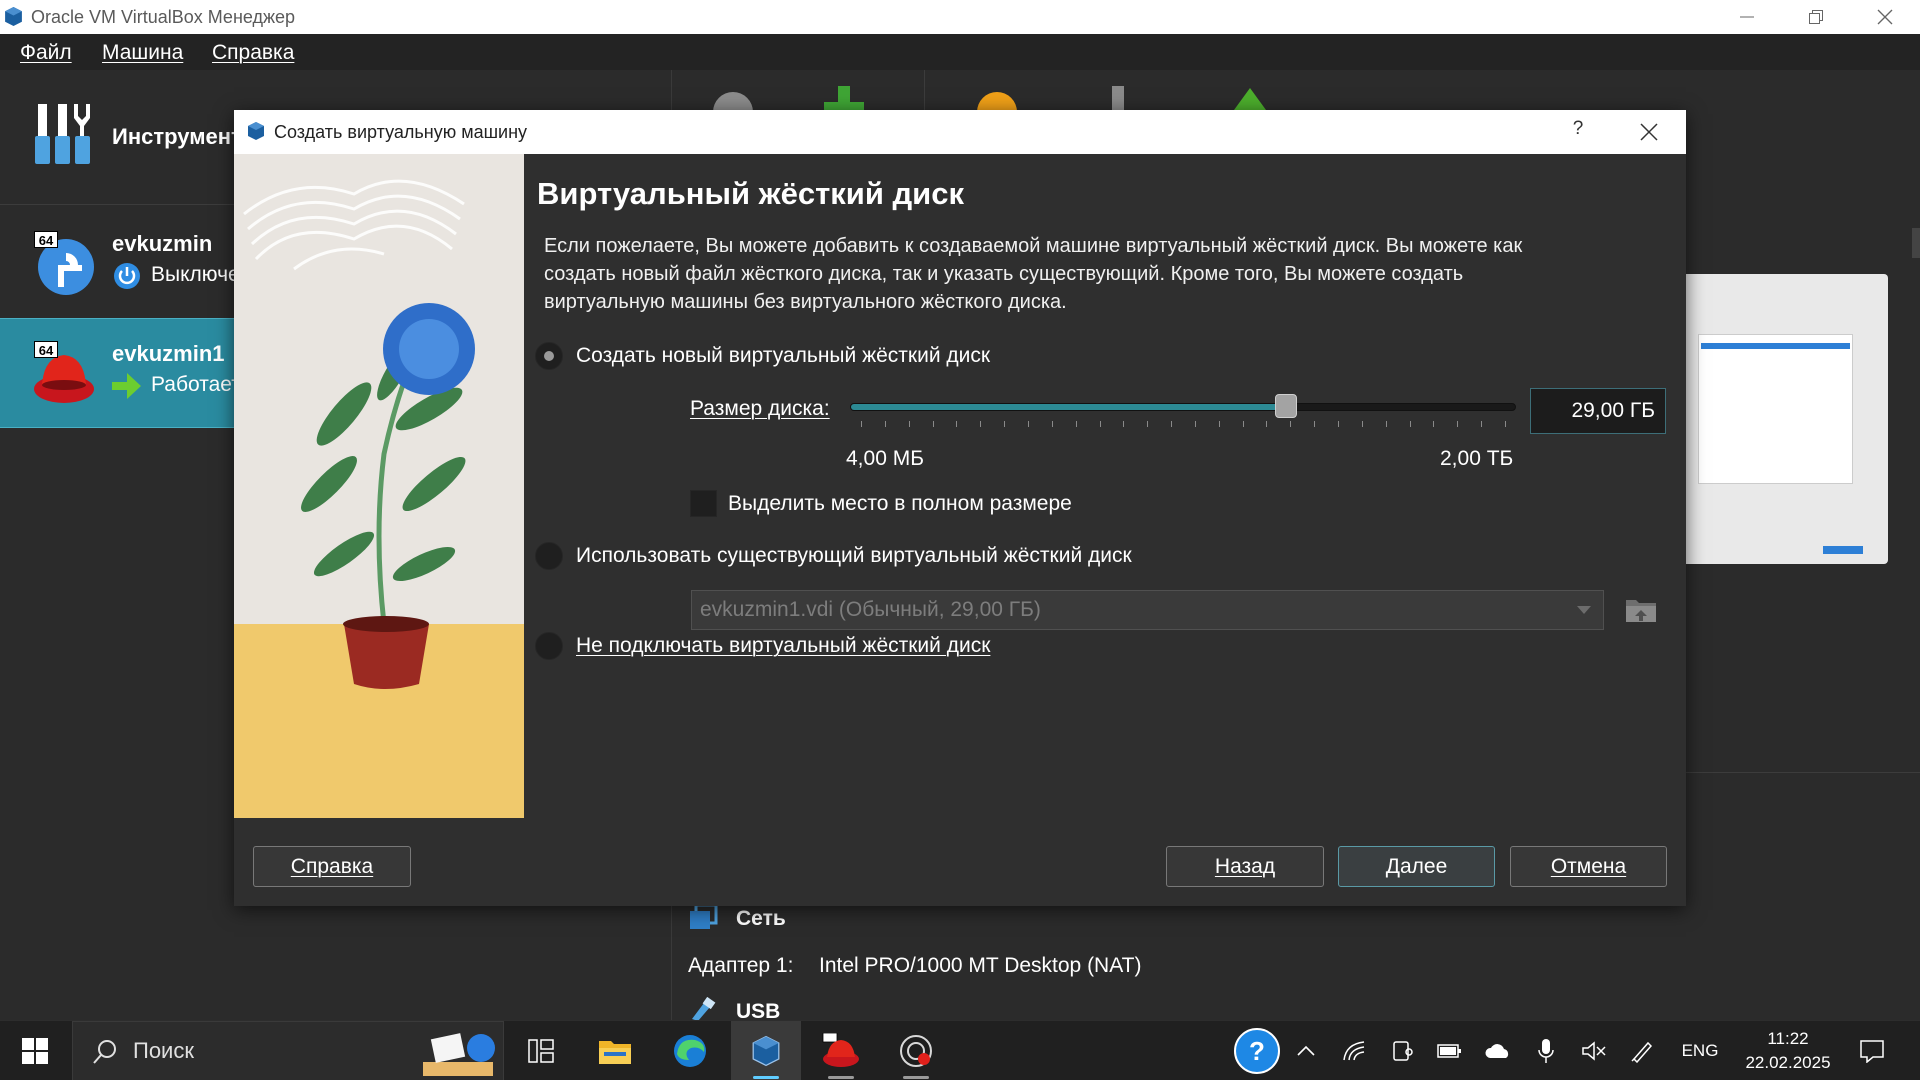 The width and height of the screenshot is (1920, 1080). Describe the element at coordinates (1746, 17) in the screenshot. I see `minimize-button` at that location.